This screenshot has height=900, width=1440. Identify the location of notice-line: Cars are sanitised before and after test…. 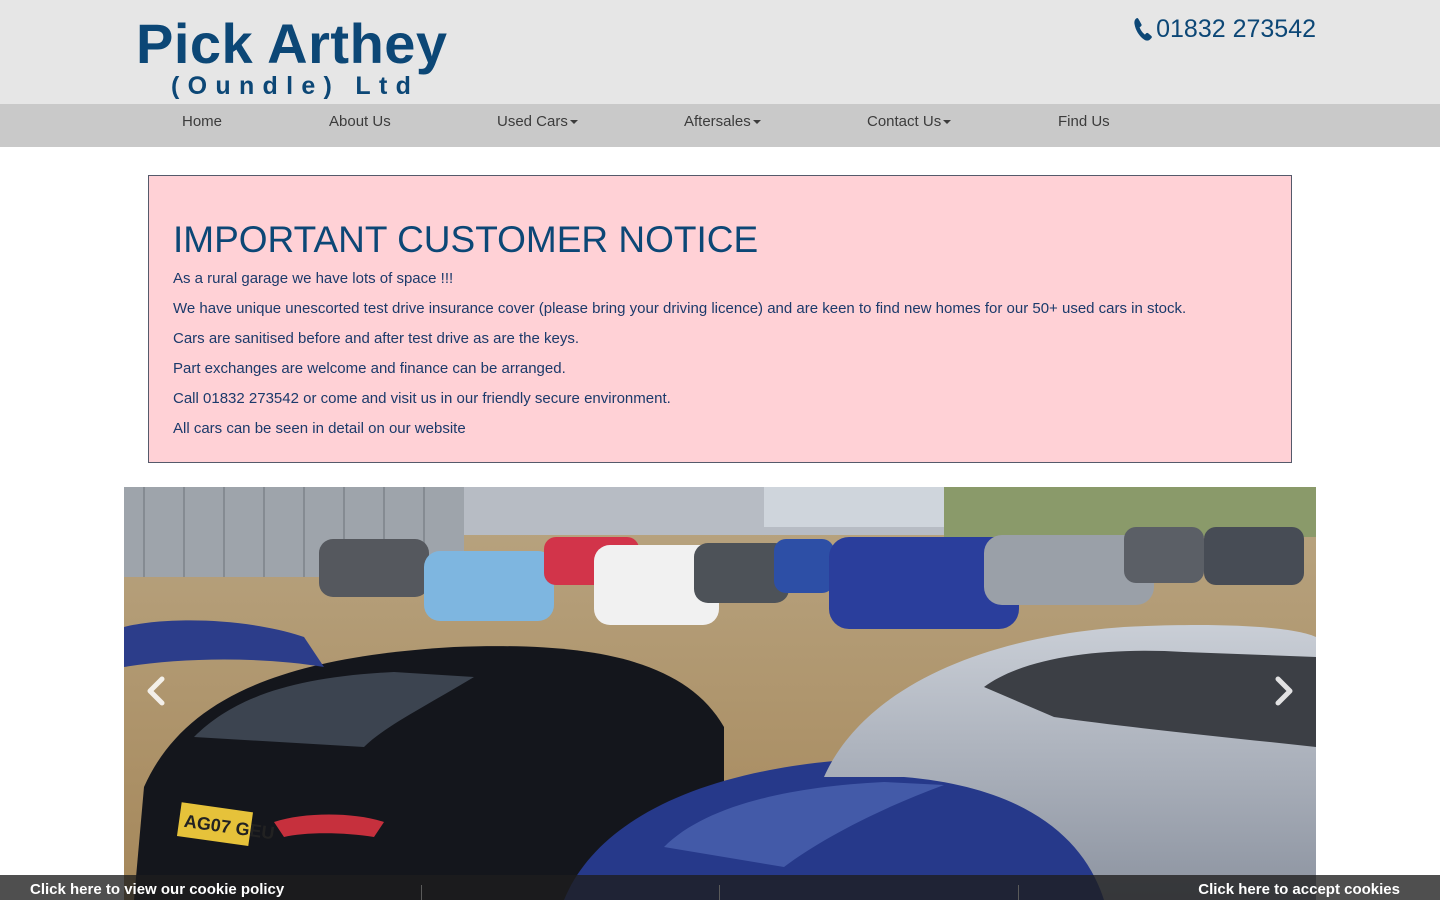
(376, 338).